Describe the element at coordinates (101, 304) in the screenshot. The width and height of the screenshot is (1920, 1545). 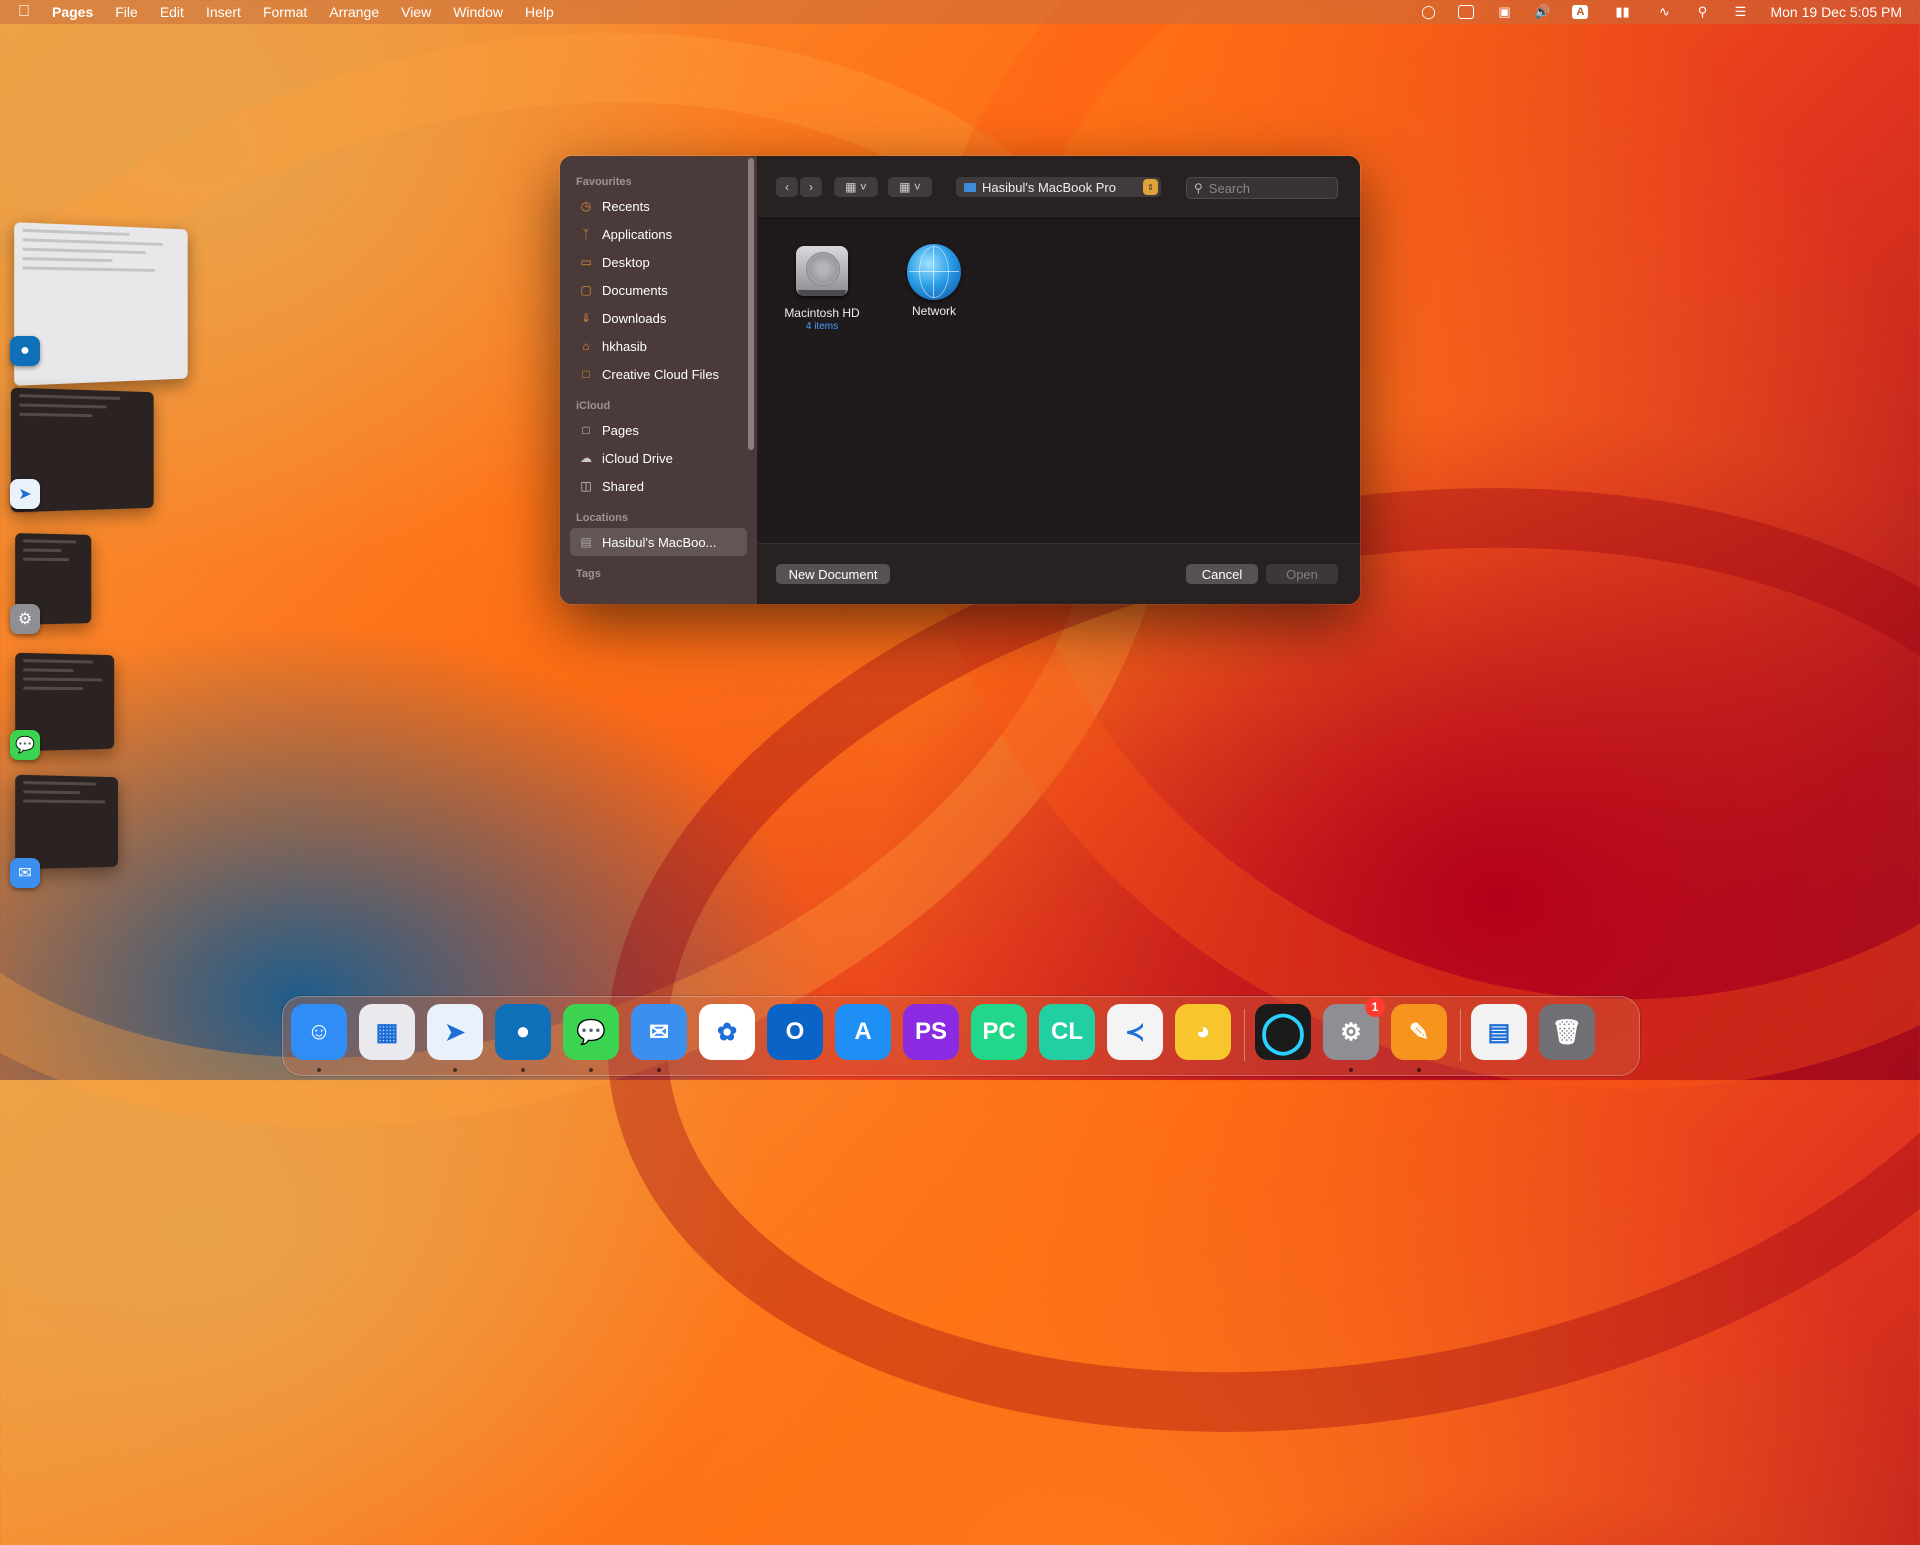
I see `stage-window-edge` at that location.